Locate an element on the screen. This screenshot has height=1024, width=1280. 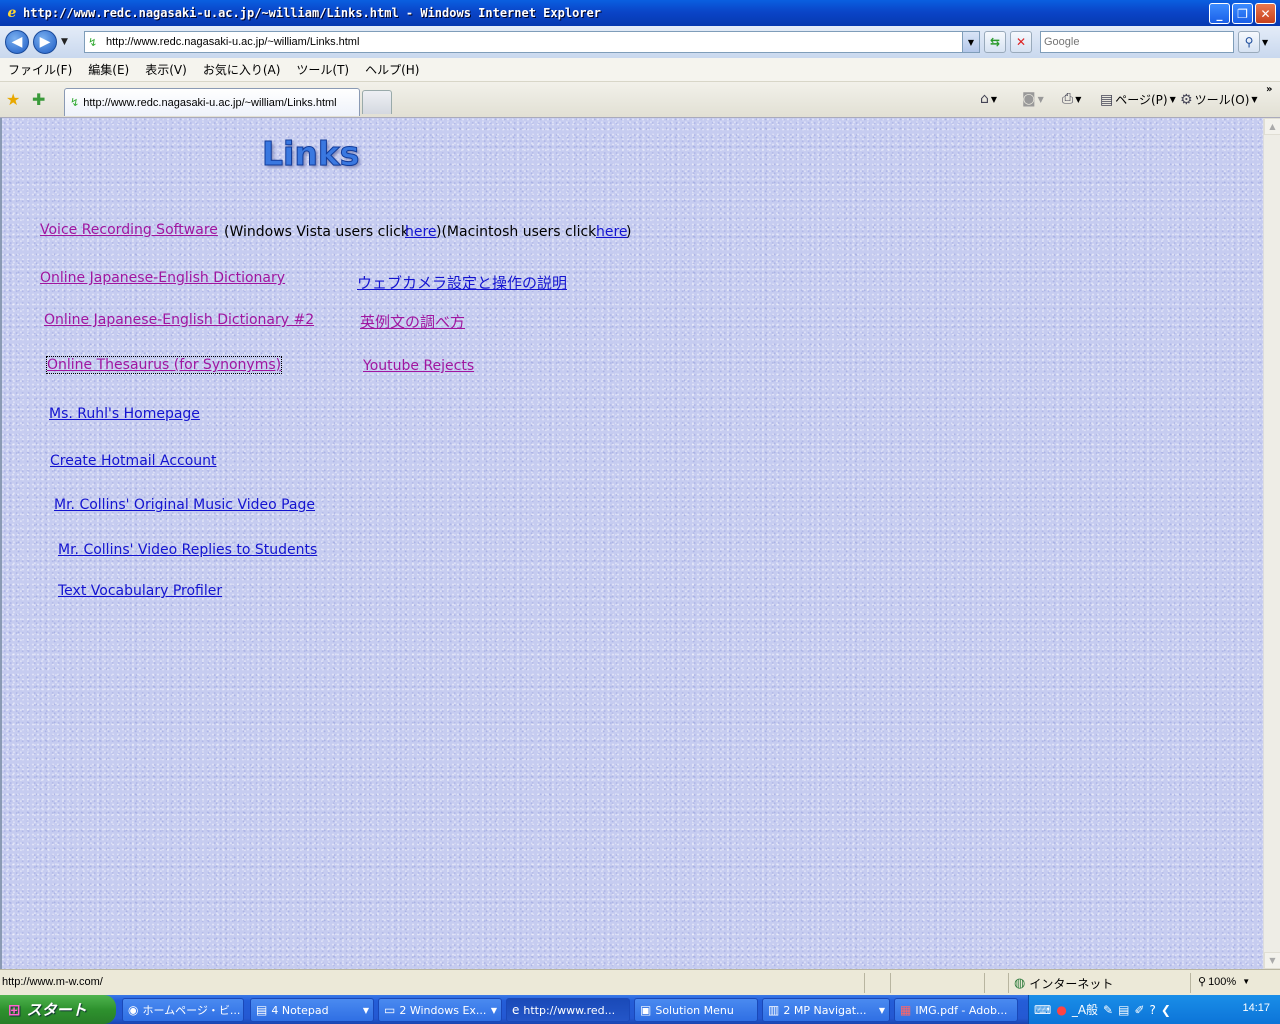
status-bar: http://www.m-w.com/ ◍ インターネット ⚲ 100% ▼ is located at coordinates (640, 982).